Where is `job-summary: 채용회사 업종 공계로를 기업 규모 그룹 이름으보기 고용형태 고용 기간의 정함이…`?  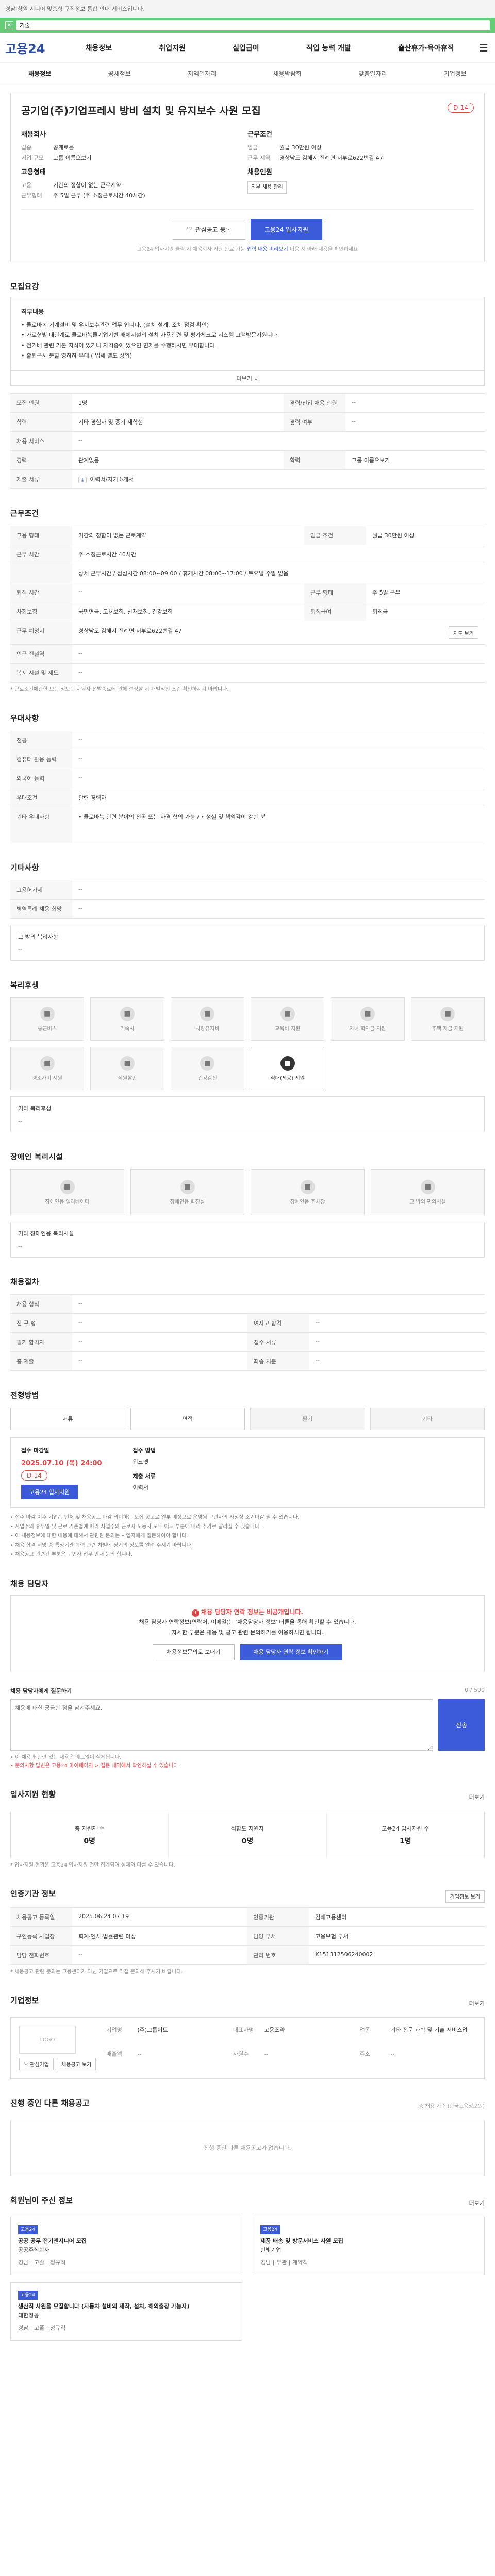 job-summary: 채용회사 업종 공계로를 기업 규모 그룹 이름으보기 고용형태 고용 기간의 정함이… is located at coordinates (247, 169).